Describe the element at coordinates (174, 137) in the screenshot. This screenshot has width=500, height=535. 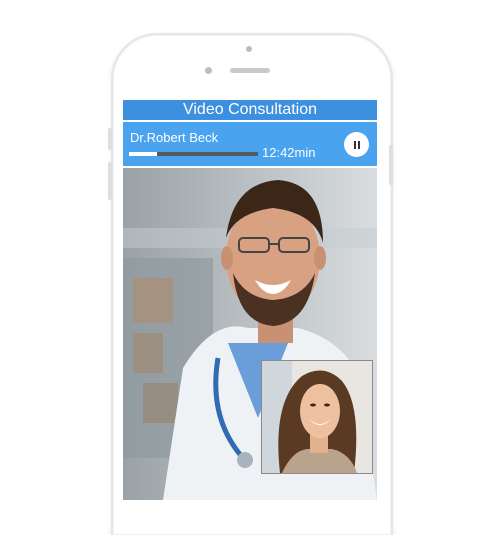
I see `caller-name: Dr.Robert Beck` at that location.